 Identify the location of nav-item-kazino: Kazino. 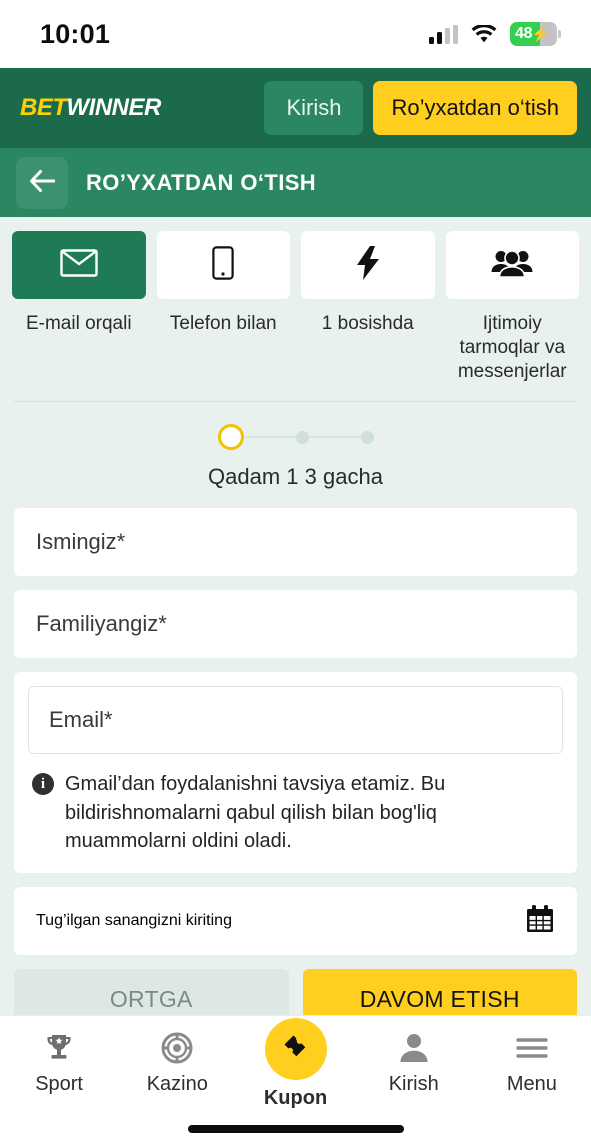
(177, 1063).